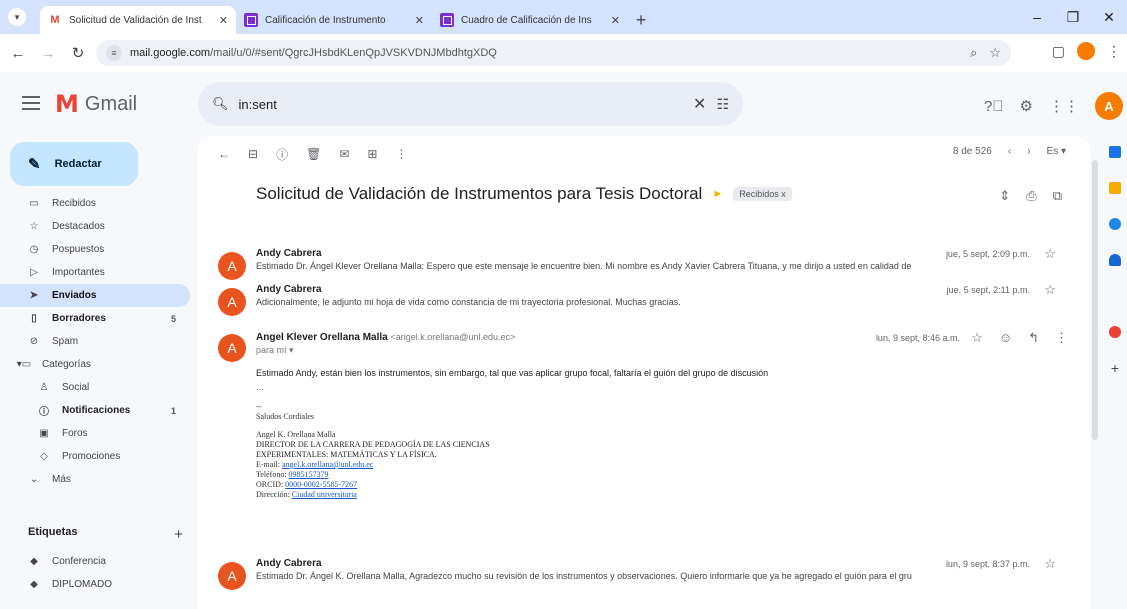 This screenshot has width=1127, height=609. What do you see at coordinates (95, 203) in the screenshot?
I see `sidebar-item-inbox: ▭ Recibidos` at bounding box center [95, 203].